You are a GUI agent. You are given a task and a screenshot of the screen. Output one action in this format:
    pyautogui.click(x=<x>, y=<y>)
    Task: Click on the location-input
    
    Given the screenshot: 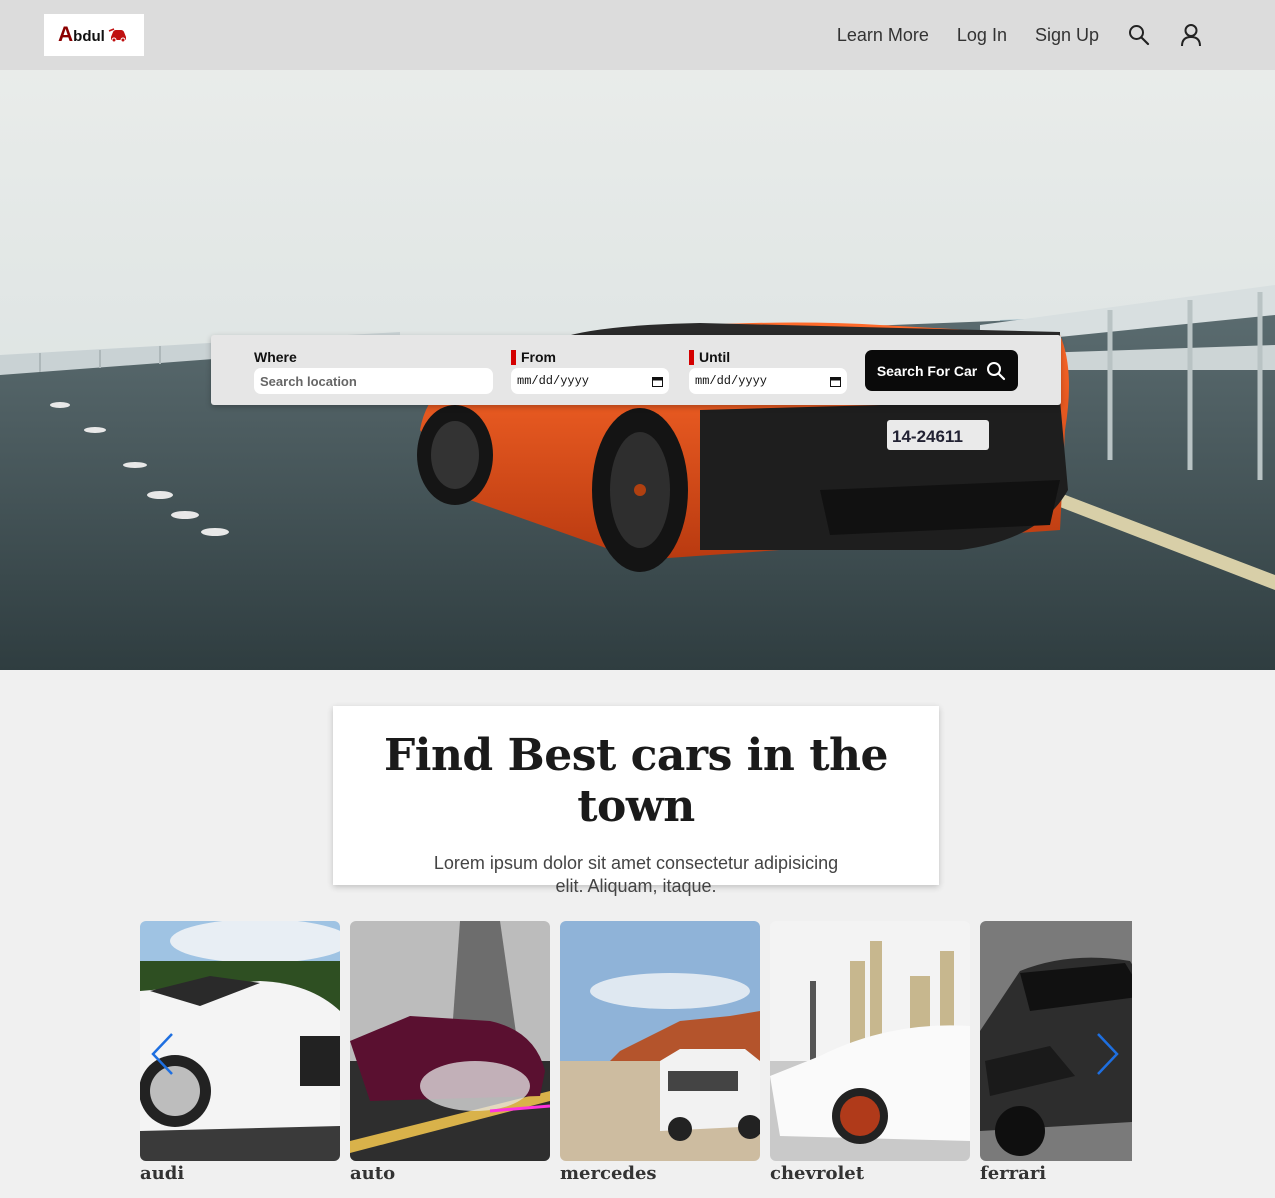 What is the action you would take?
    pyautogui.click(x=373, y=381)
    